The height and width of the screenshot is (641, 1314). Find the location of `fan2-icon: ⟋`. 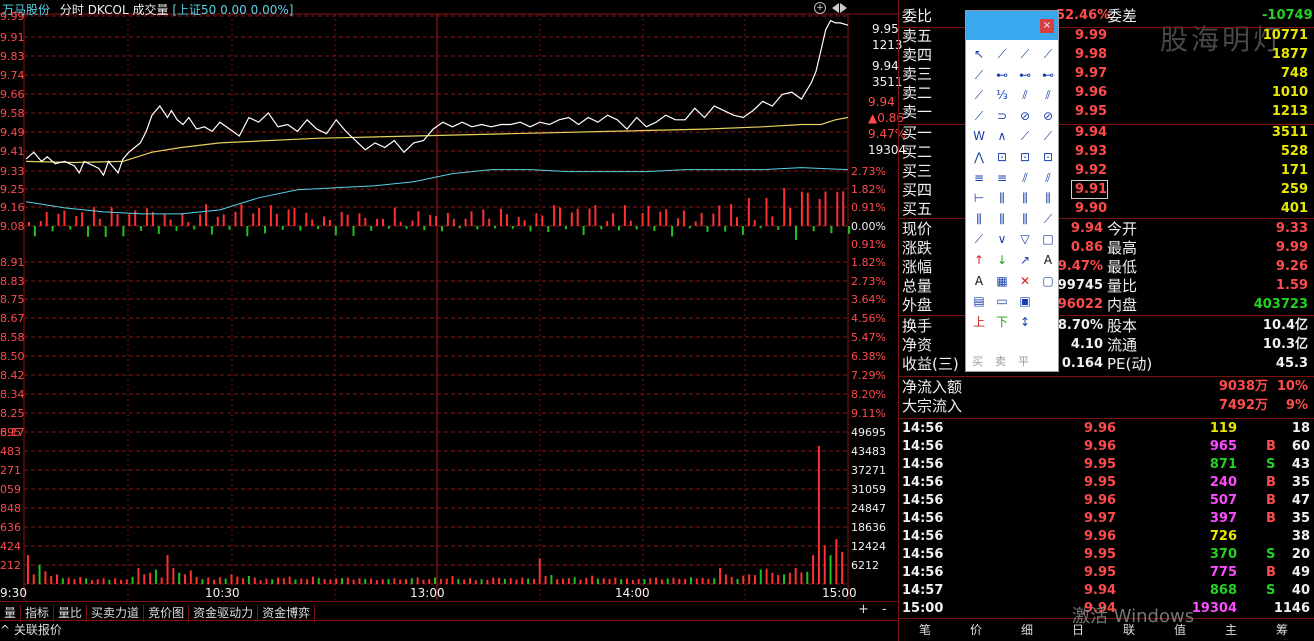

fan2-icon: ⟋ is located at coordinates (1048, 136).